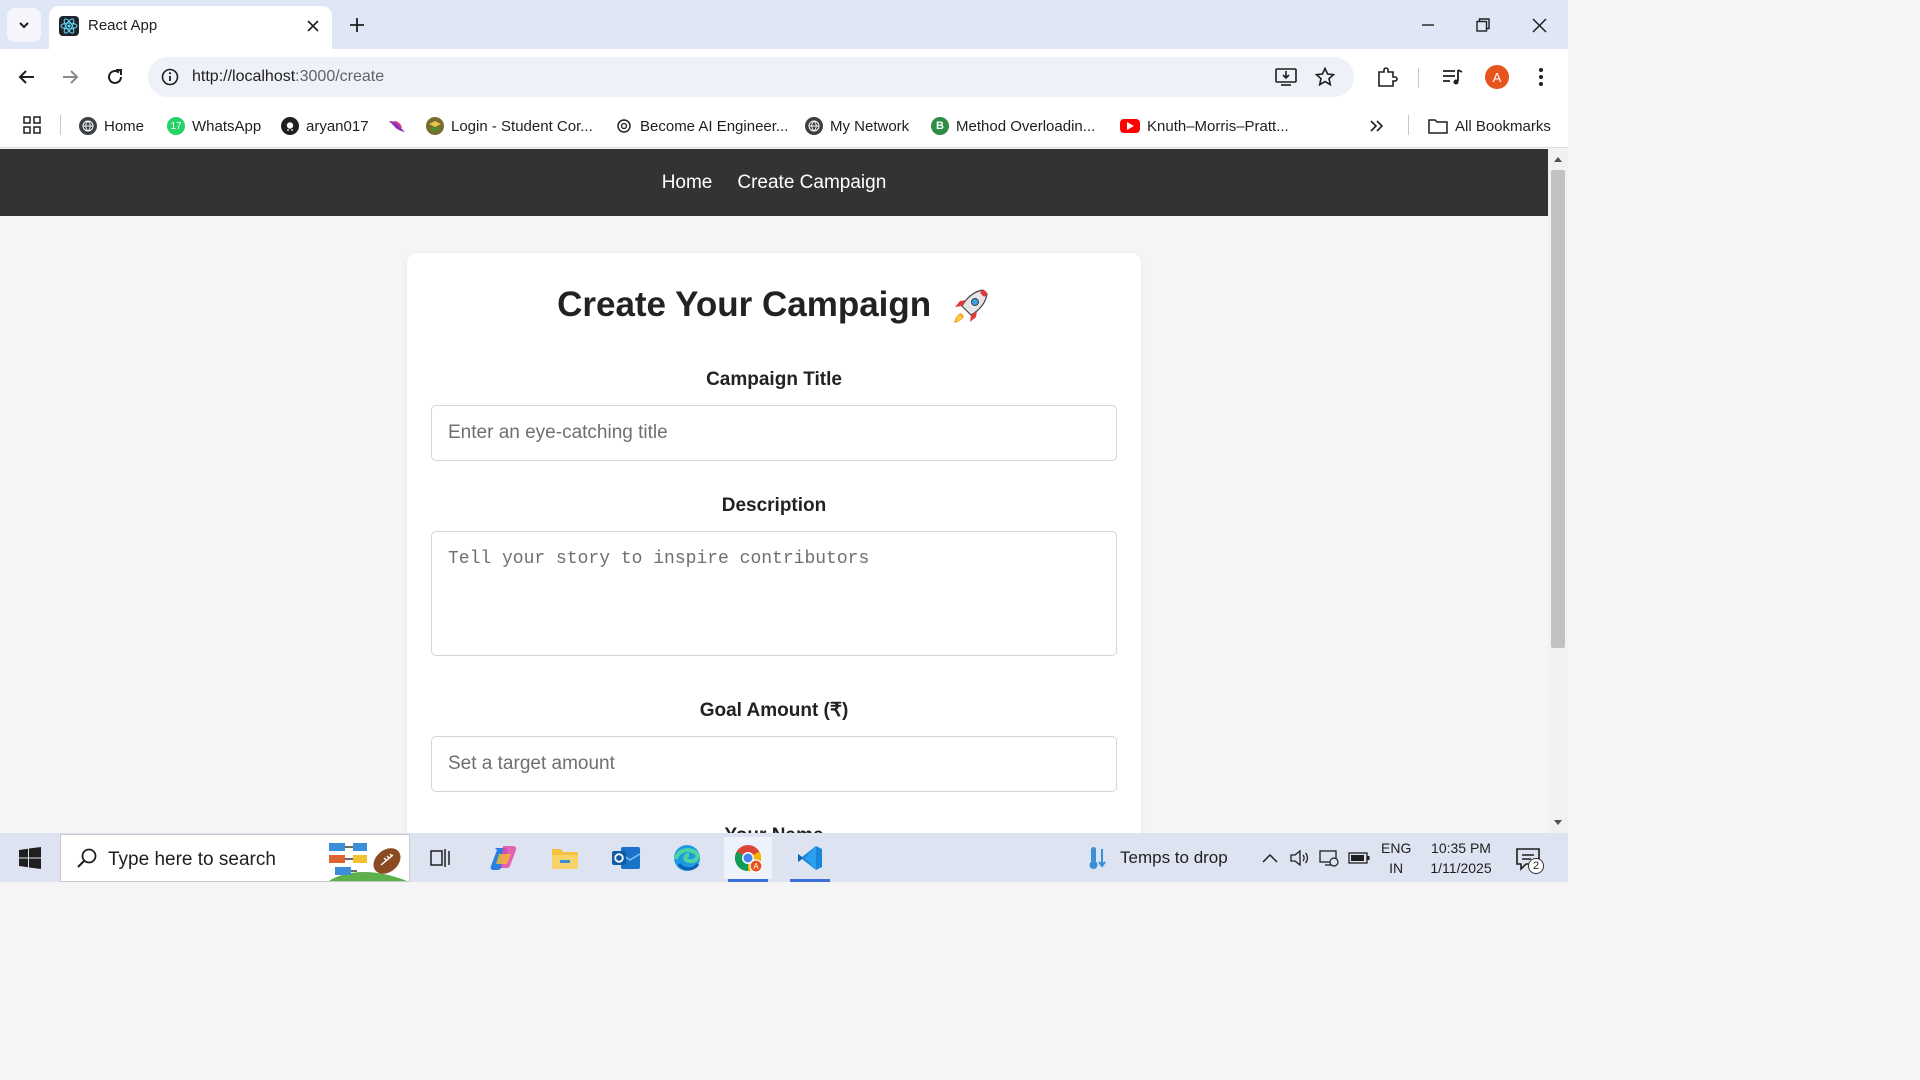 The image size is (1920, 1080). Describe the element at coordinates (1097, 858) in the screenshot. I see `thermometer-icon` at that location.